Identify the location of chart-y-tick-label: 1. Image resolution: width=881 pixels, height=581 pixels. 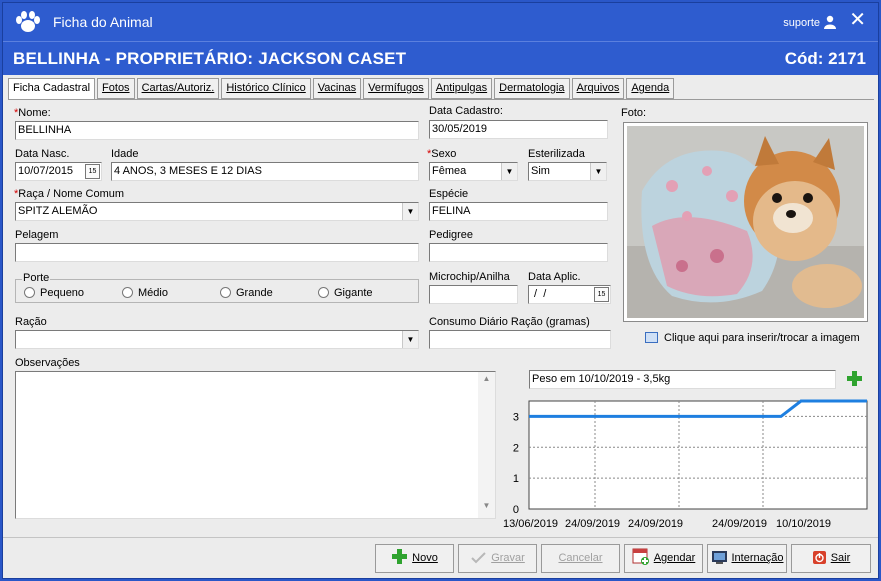
(516, 479).